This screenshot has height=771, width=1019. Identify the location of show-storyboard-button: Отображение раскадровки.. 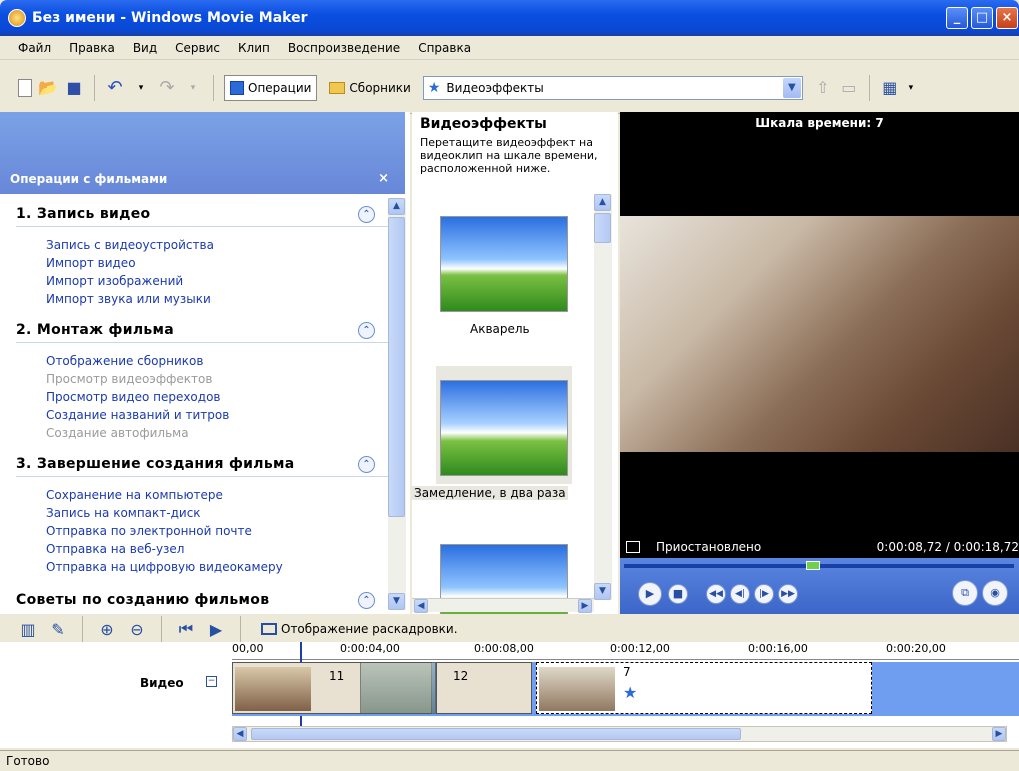
(359, 629).